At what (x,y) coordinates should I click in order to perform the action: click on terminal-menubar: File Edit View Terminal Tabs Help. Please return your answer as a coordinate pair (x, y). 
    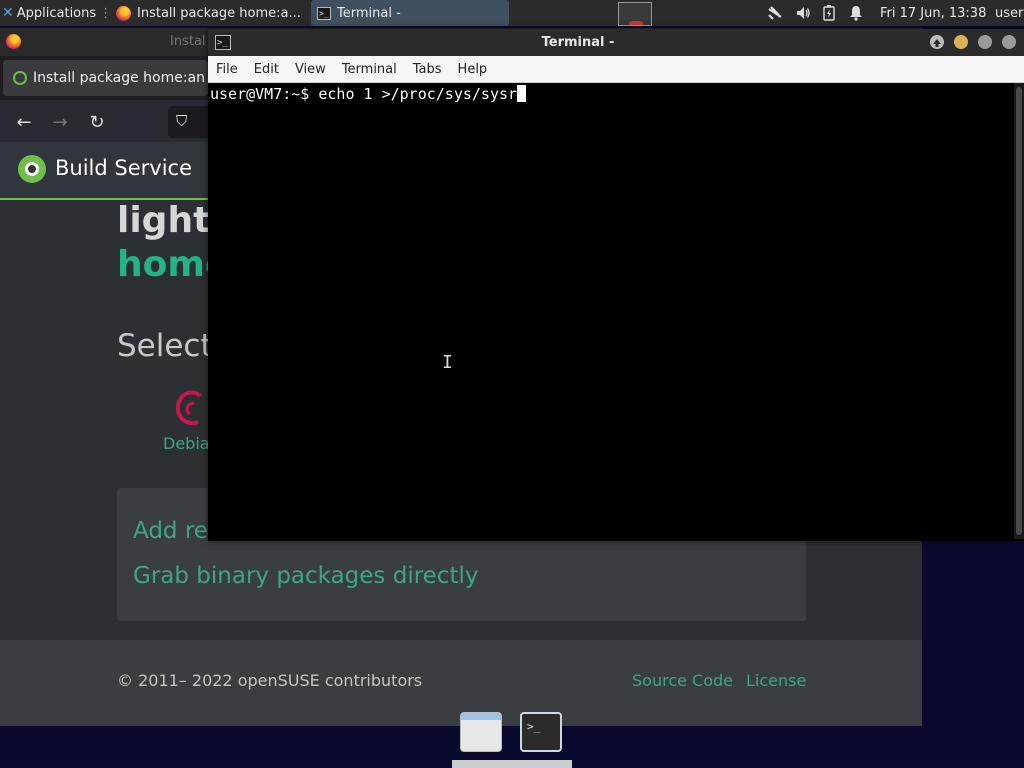
    Looking at the image, I should click on (616, 69).